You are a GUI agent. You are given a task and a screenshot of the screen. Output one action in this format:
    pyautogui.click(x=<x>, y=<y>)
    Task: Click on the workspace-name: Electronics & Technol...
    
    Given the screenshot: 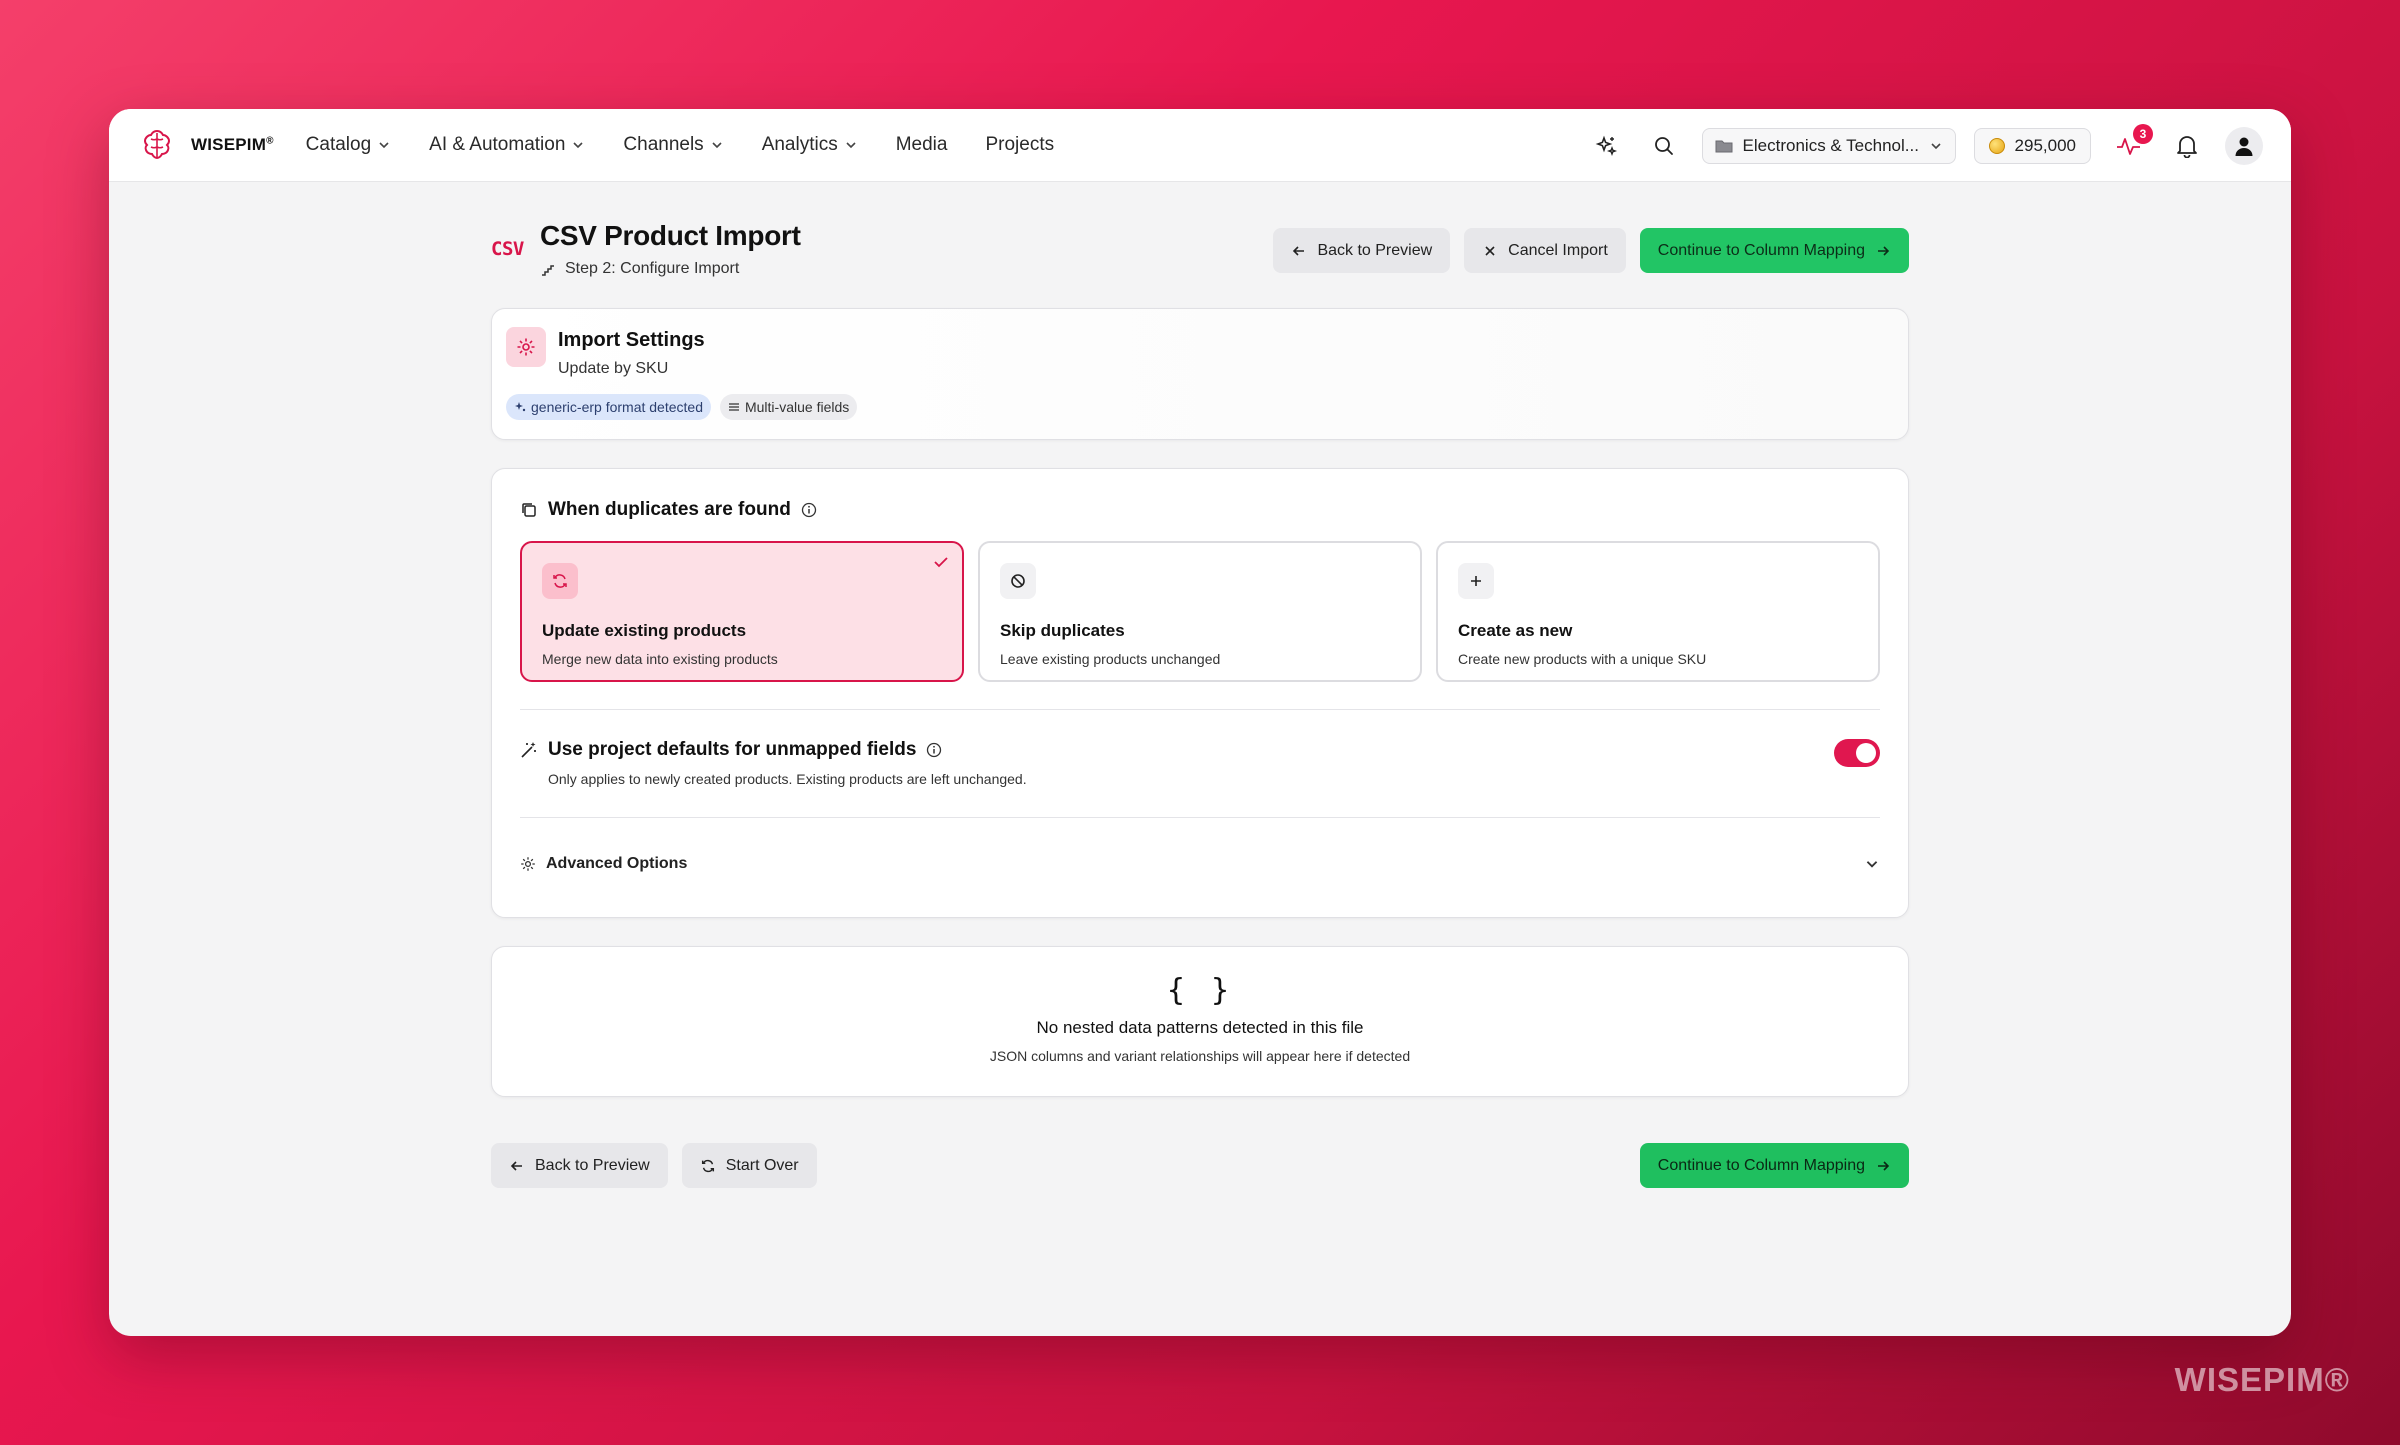 What is the action you would take?
    pyautogui.click(x=1830, y=145)
    